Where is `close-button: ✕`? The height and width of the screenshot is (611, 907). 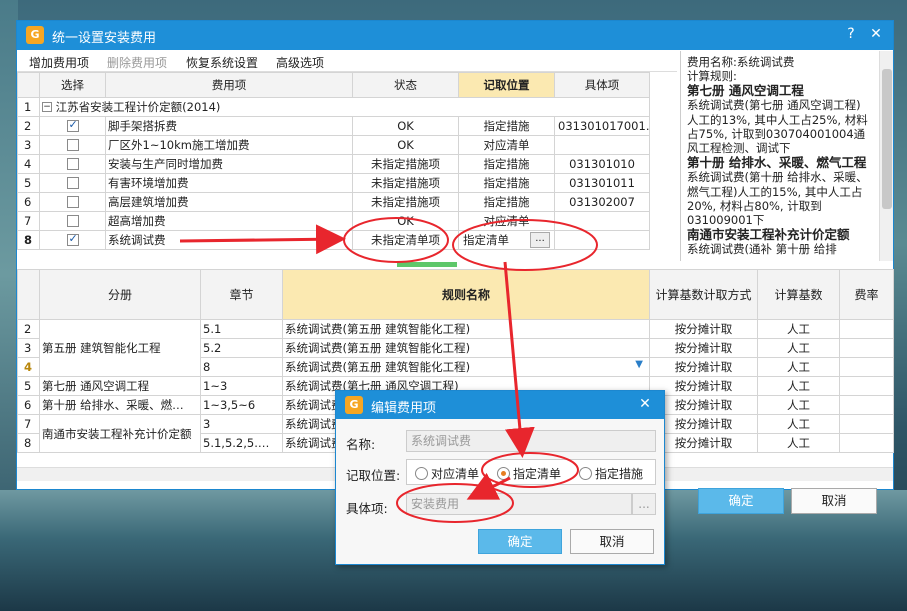
close-button: ✕ is located at coordinates (876, 34).